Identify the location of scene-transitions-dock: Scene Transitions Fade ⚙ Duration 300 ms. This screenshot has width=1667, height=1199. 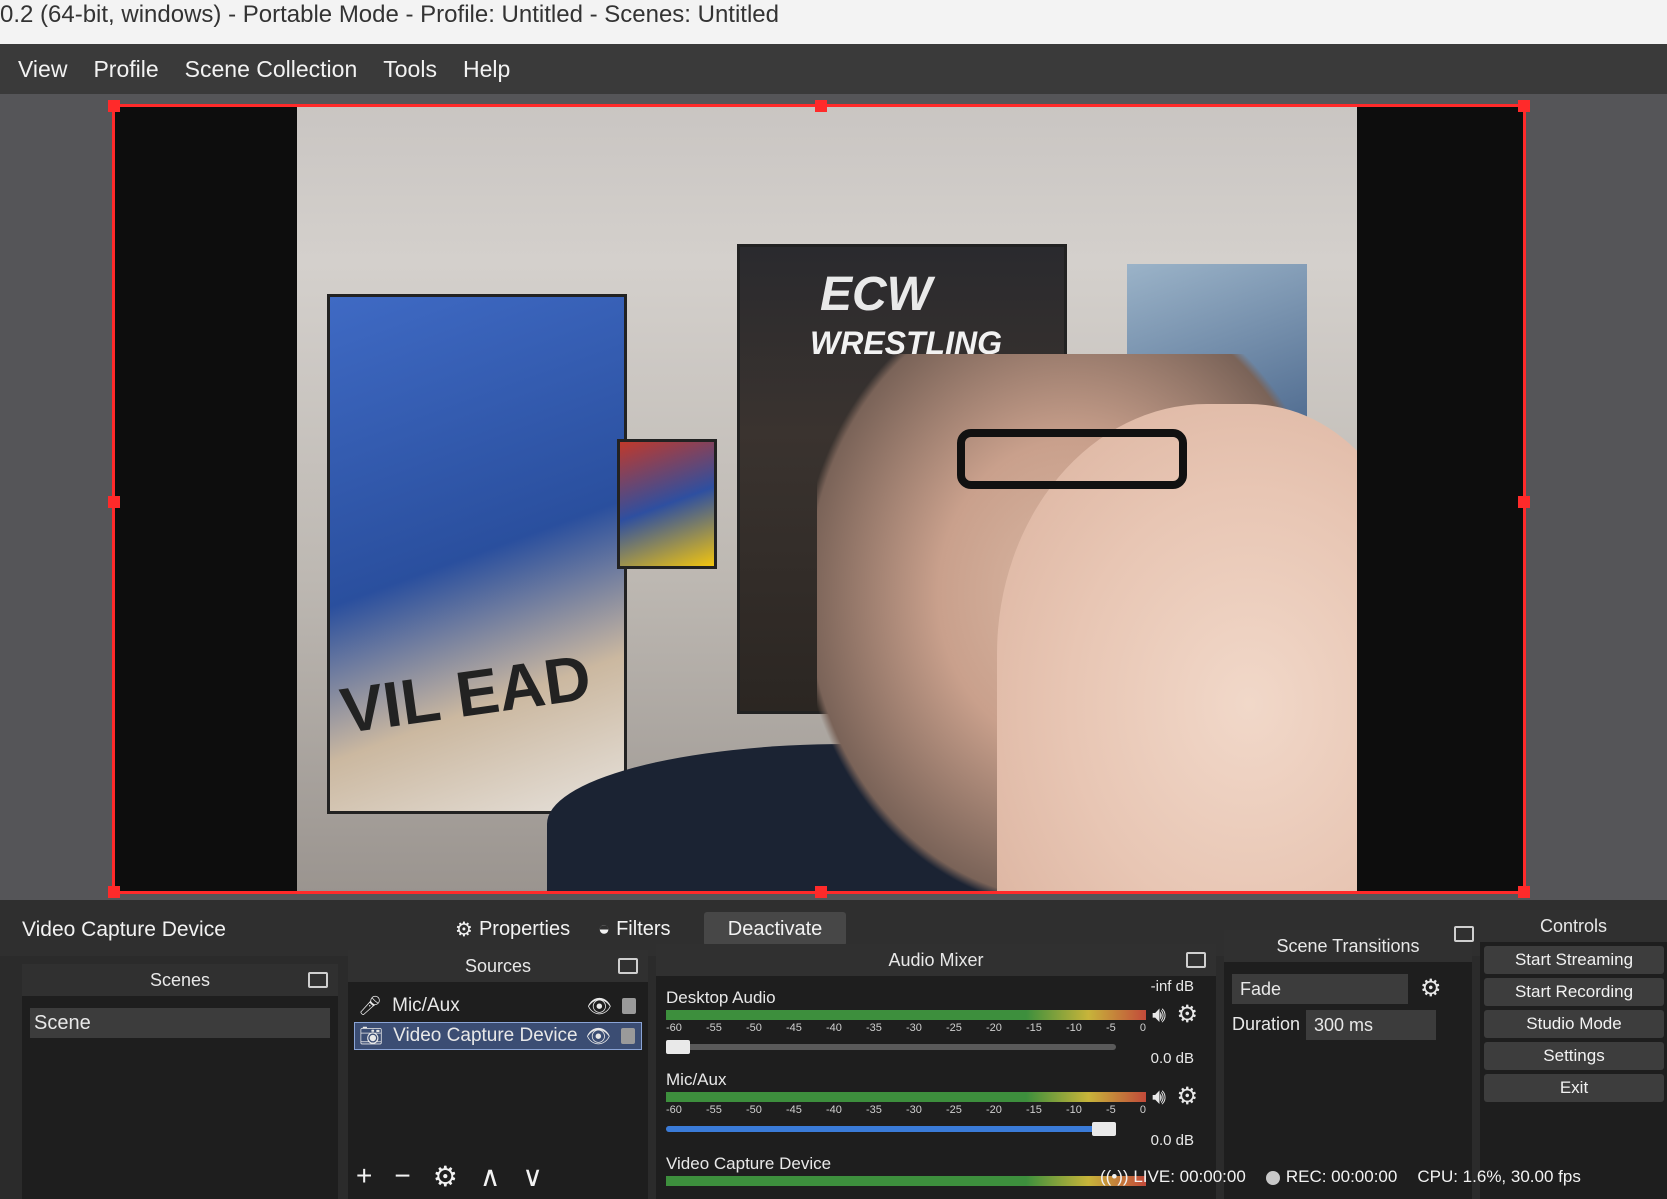
(1349, 1062).